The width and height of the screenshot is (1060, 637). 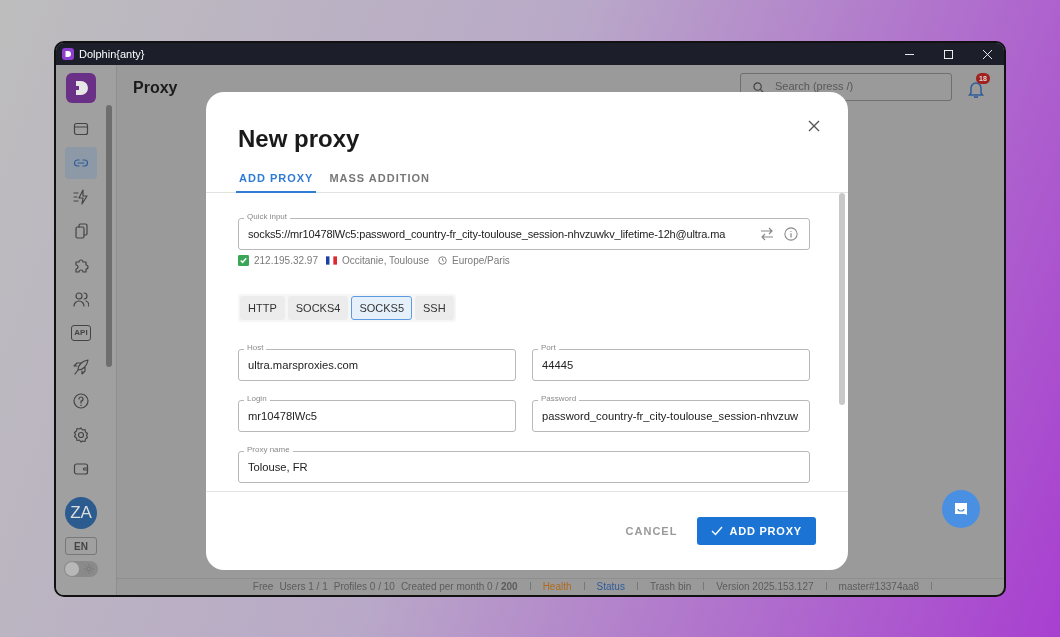 What do you see at coordinates (268, 450) in the screenshot?
I see `field-label: Proxy name` at bounding box center [268, 450].